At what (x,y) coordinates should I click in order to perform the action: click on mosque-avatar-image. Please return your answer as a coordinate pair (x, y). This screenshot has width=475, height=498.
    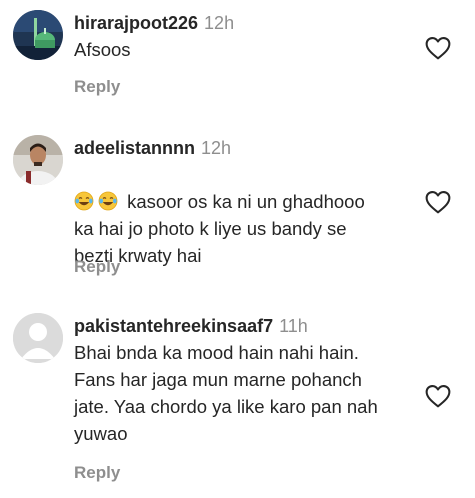
    Looking at the image, I should click on (38, 35).